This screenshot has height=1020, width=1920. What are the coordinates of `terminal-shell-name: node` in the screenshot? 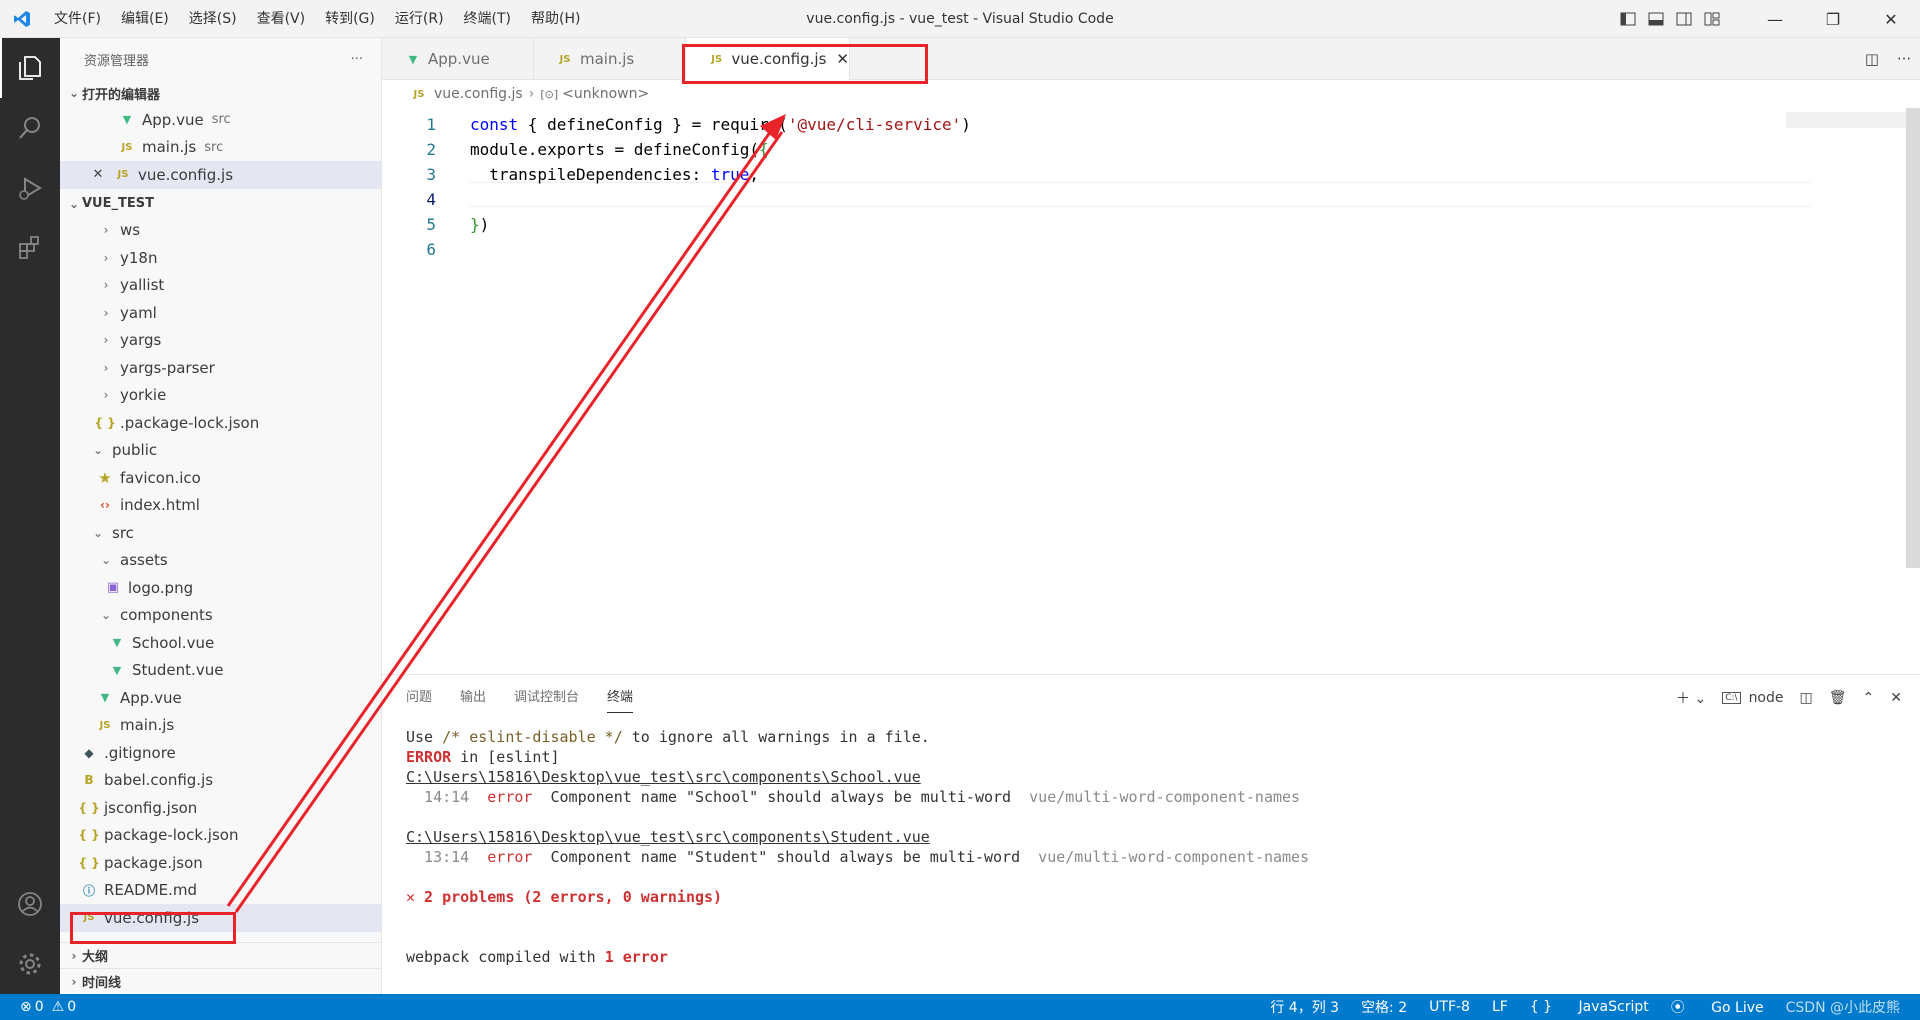 It's located at (1766, 698).